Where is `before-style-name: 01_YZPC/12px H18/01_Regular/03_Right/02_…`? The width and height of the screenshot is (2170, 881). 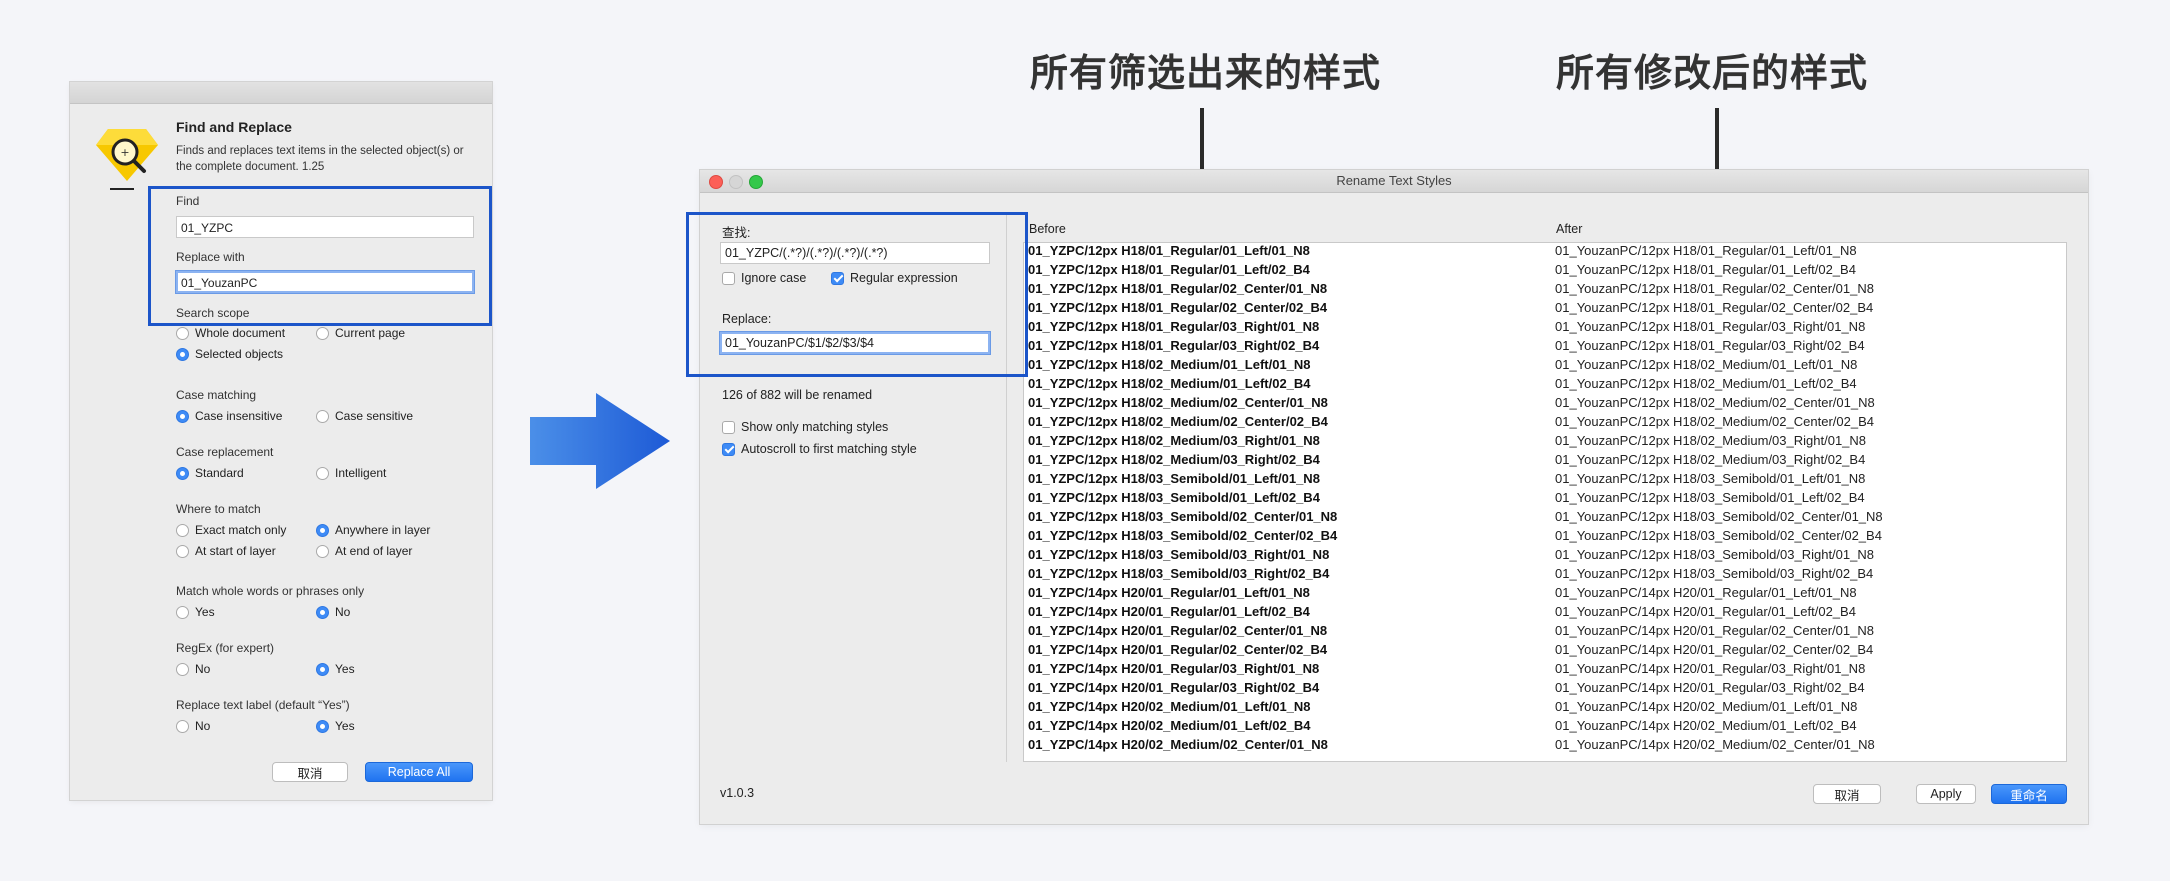 before-style-name: 01_YZPC/12px H18/01_Regular/03_Right/02_… is located at coordinates (1174, 345).